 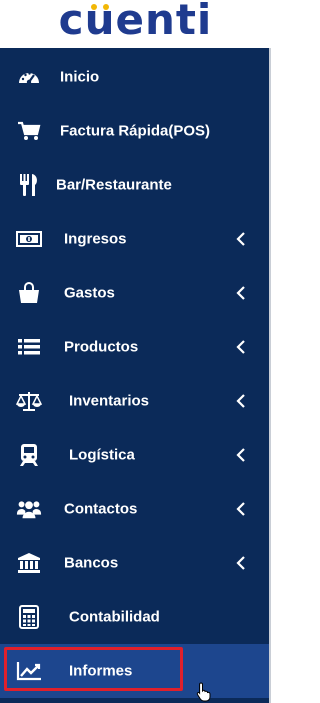 What do you see at coordinates (101, 671) in the screenshot?
I see `sidebar-item-label: Informes` at bounding box center [101, 671].